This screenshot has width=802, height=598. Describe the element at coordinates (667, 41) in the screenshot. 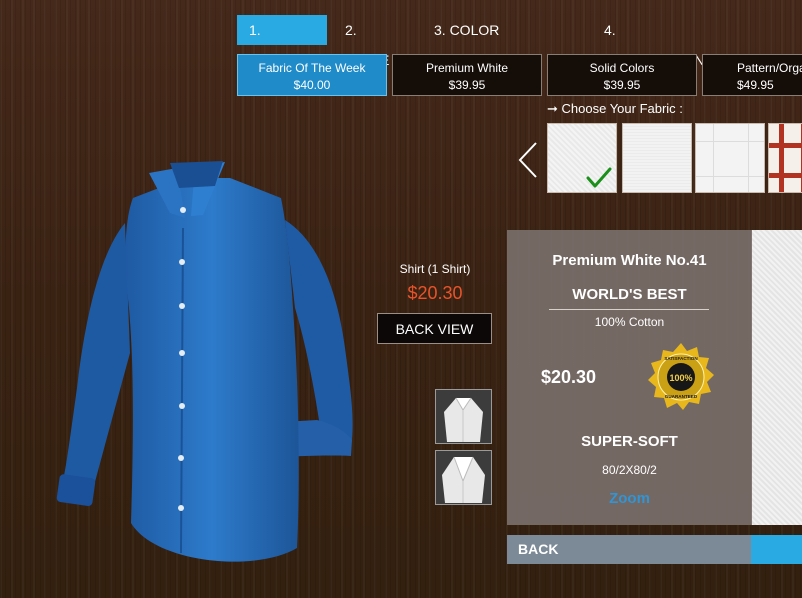

I see `tab-measurements: 4. MEASUREMENTS` at that location.